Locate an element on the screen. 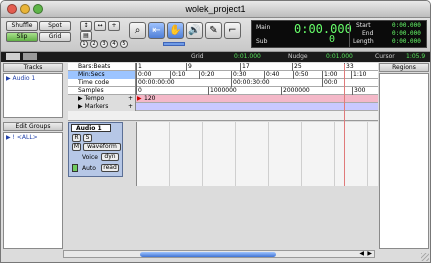 The image size is (431, 263). tracks-list: ▶ Audio 1 is located at coordinates (33, 95).